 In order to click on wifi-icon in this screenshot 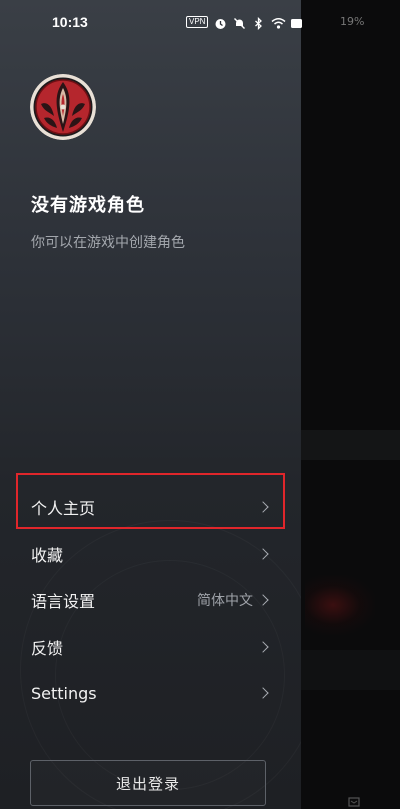, I will do `click(278, 22)`.